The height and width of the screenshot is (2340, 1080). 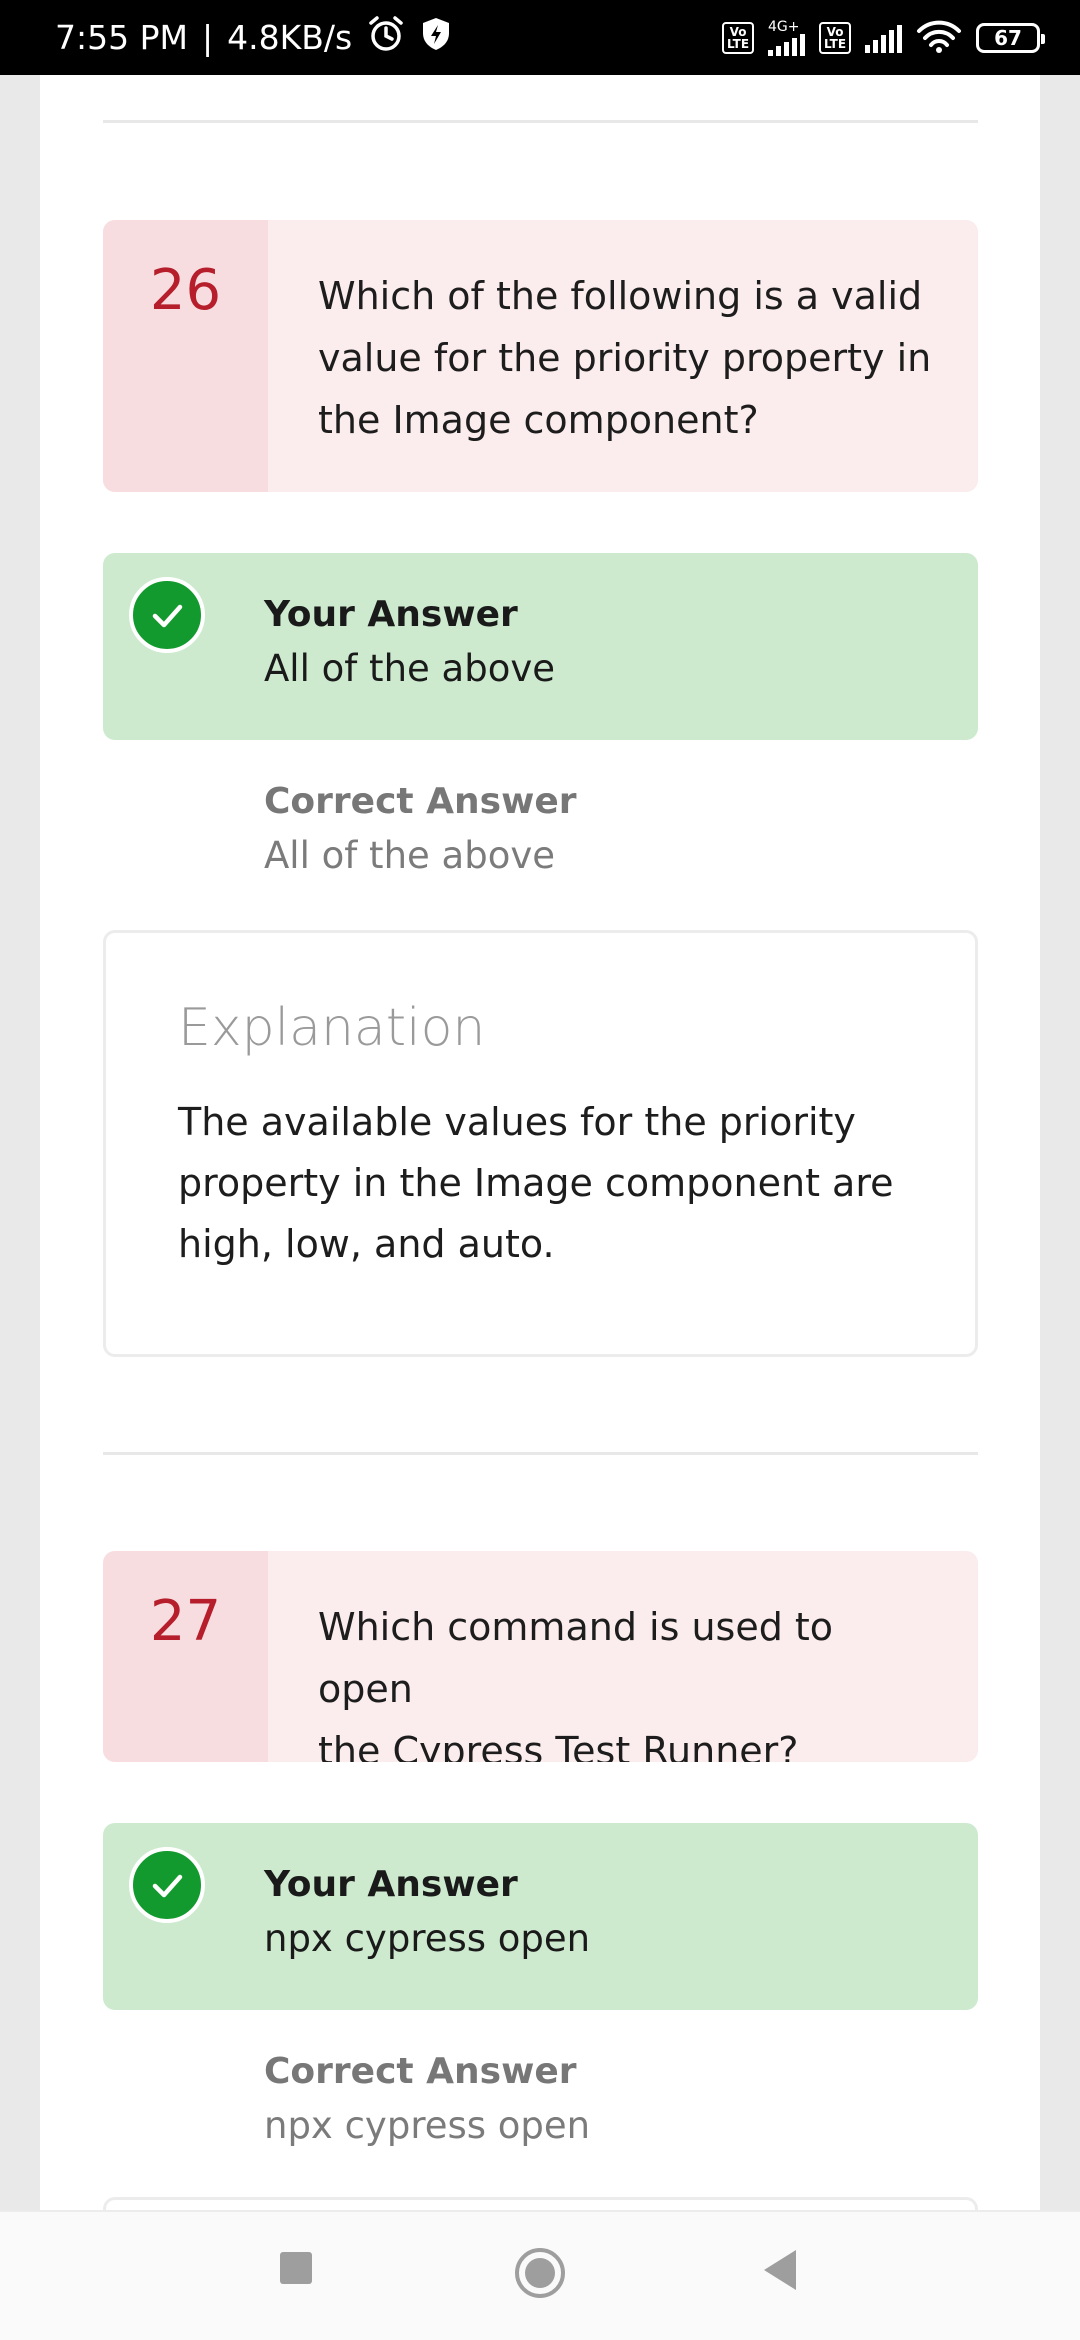 What do you see at coordinates (332, 1028) in the screenshot?
I see `explanation-title: Explanation` at bounding box center [332, 1028].